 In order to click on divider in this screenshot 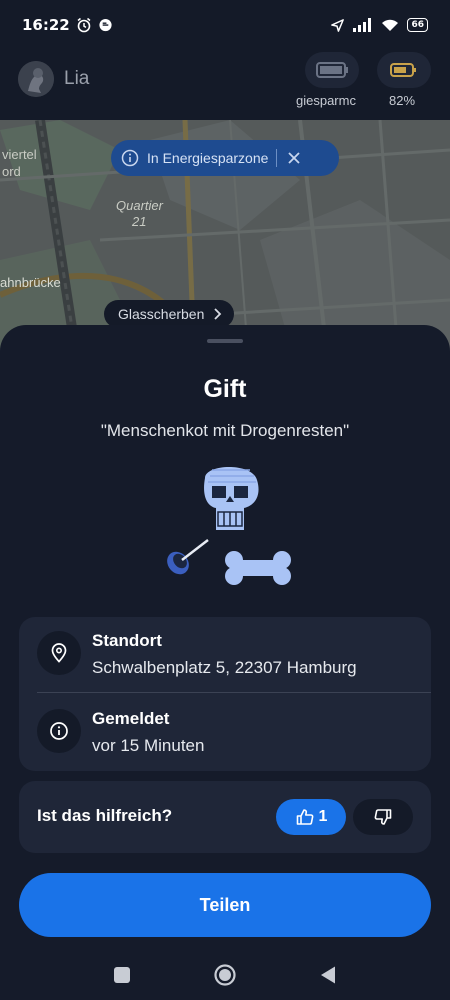, I will do `click(234, 692)`.